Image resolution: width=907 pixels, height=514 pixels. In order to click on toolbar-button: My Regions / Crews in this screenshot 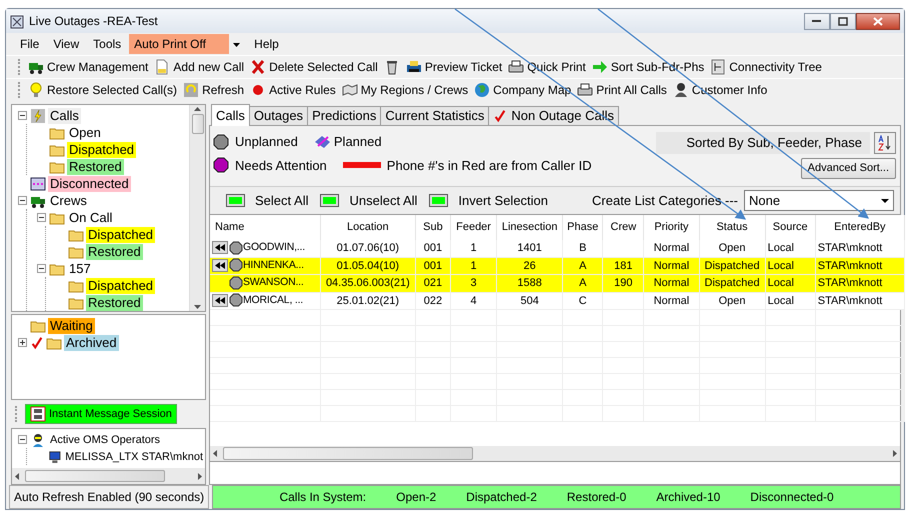, I will do `click(405, 90)`.